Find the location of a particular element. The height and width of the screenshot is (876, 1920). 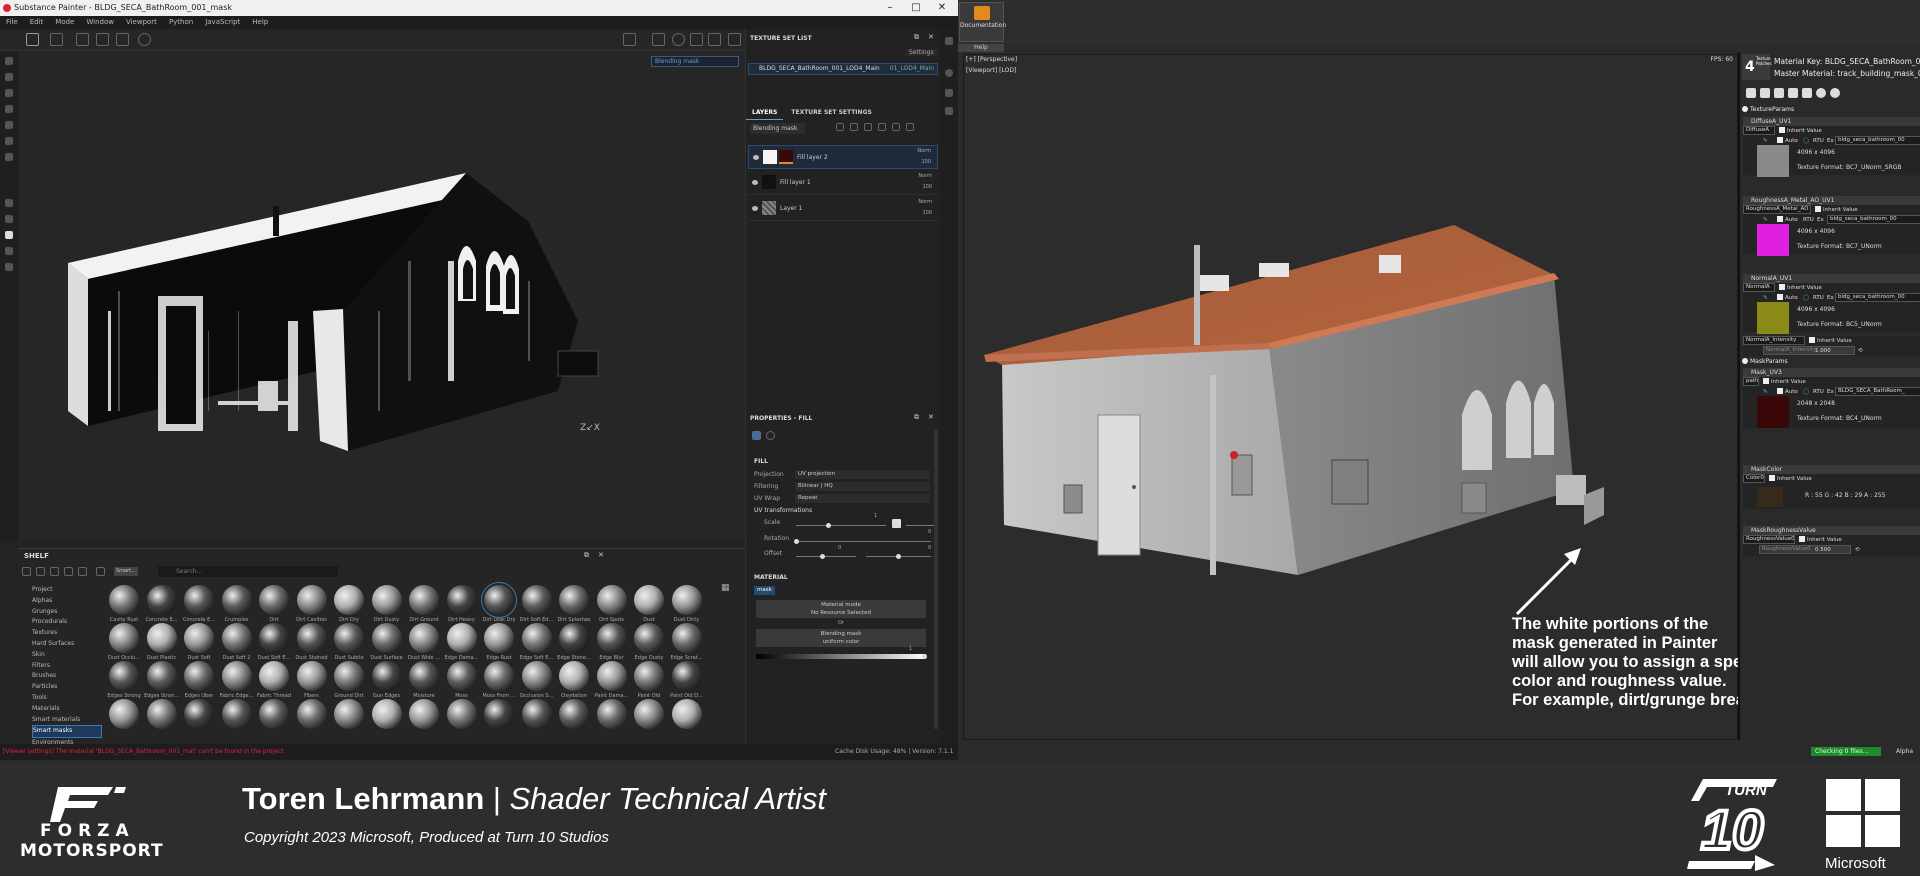

shelf-material-item: Dirt is located at coordinates (274, 604).